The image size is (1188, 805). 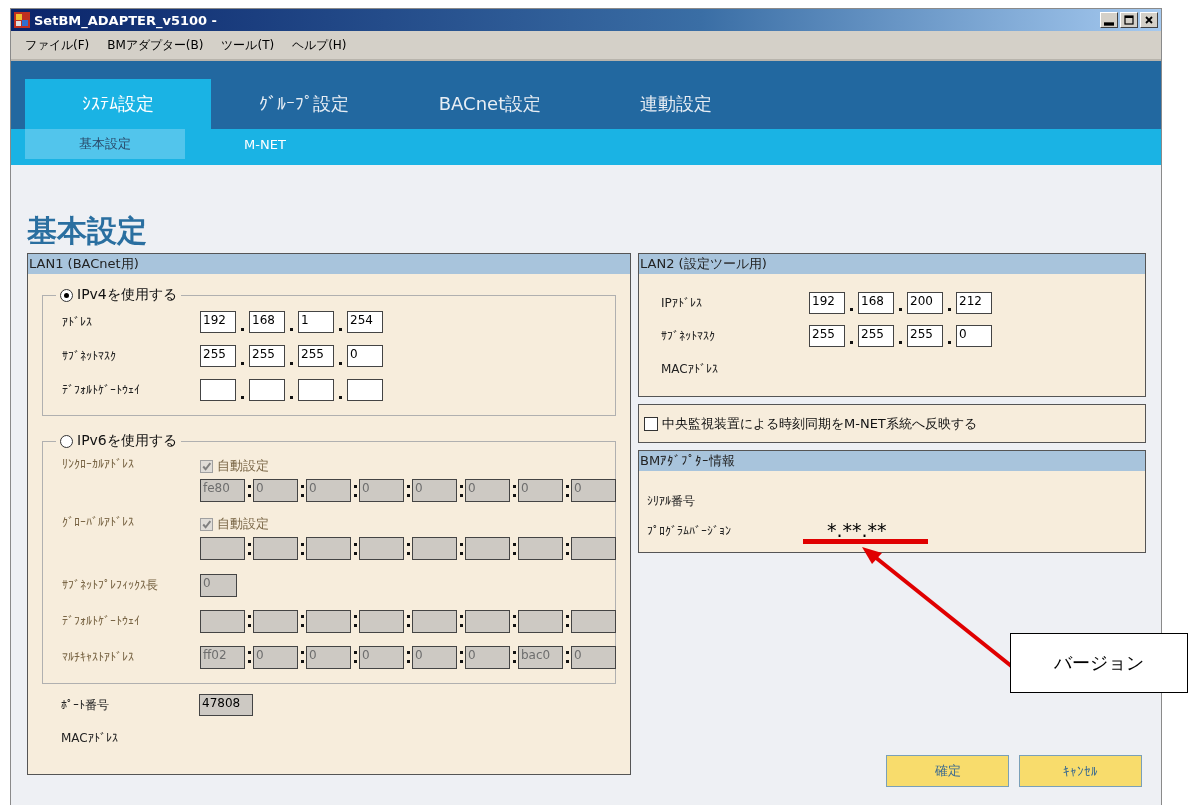 What do you see at coordinates (57, 45) in the screenshot?
I see `menu-item: ファイル(F)` at bounding box center [57, 45].